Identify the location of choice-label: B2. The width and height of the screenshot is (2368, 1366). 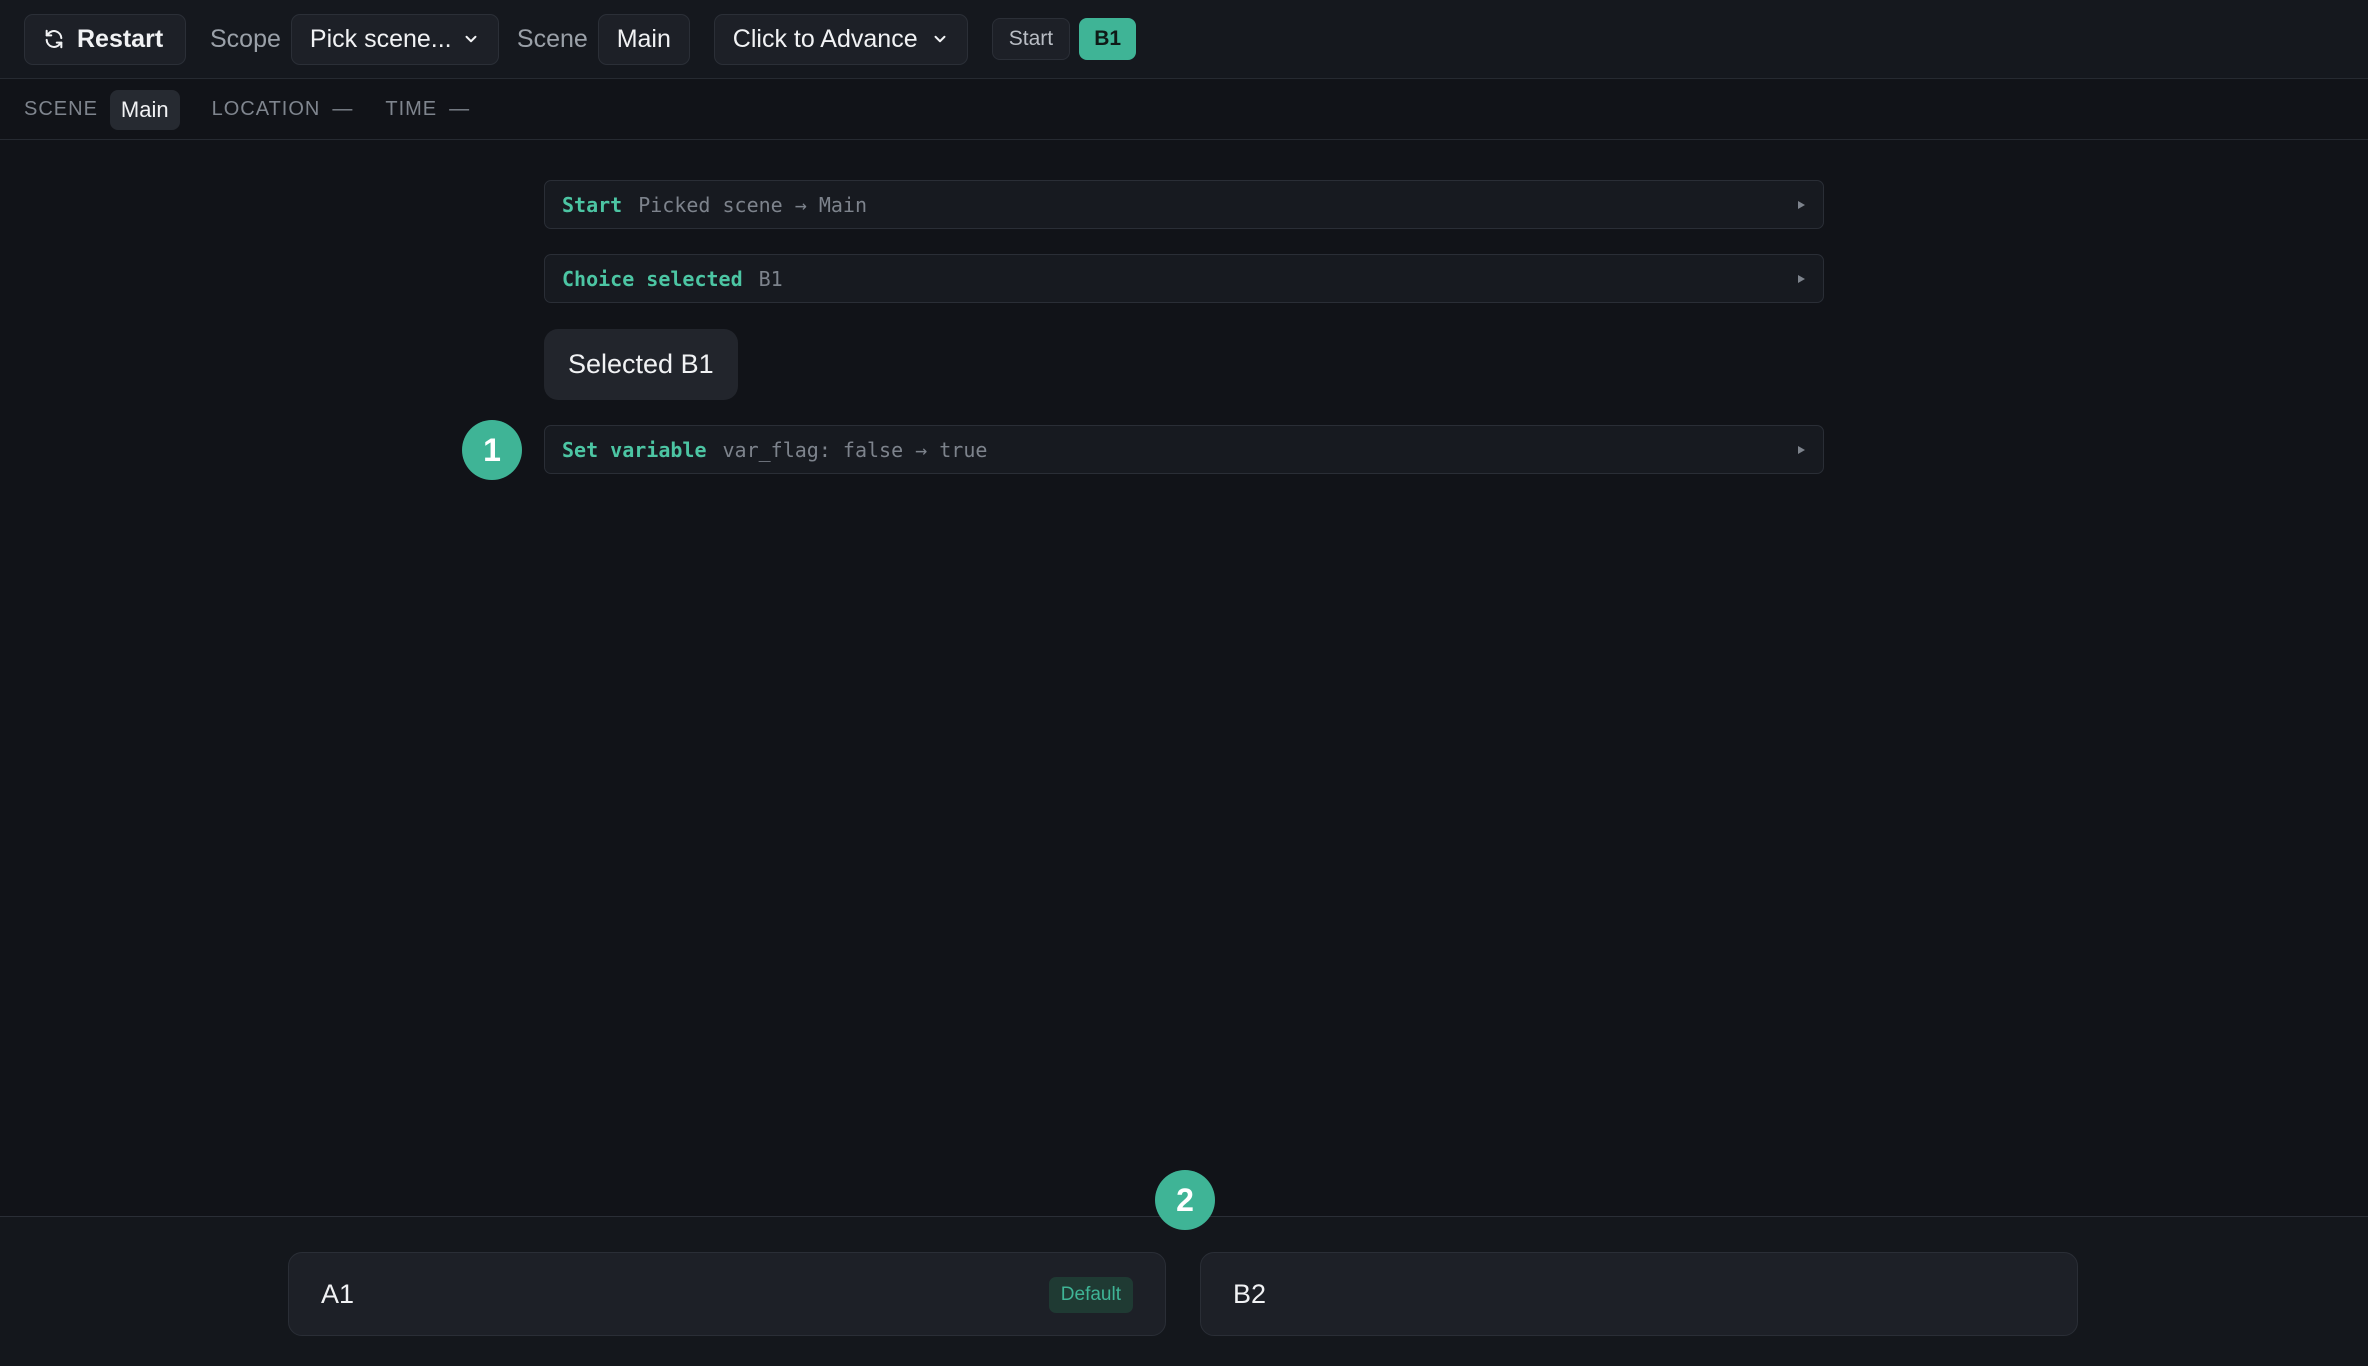
(1250, 1293).